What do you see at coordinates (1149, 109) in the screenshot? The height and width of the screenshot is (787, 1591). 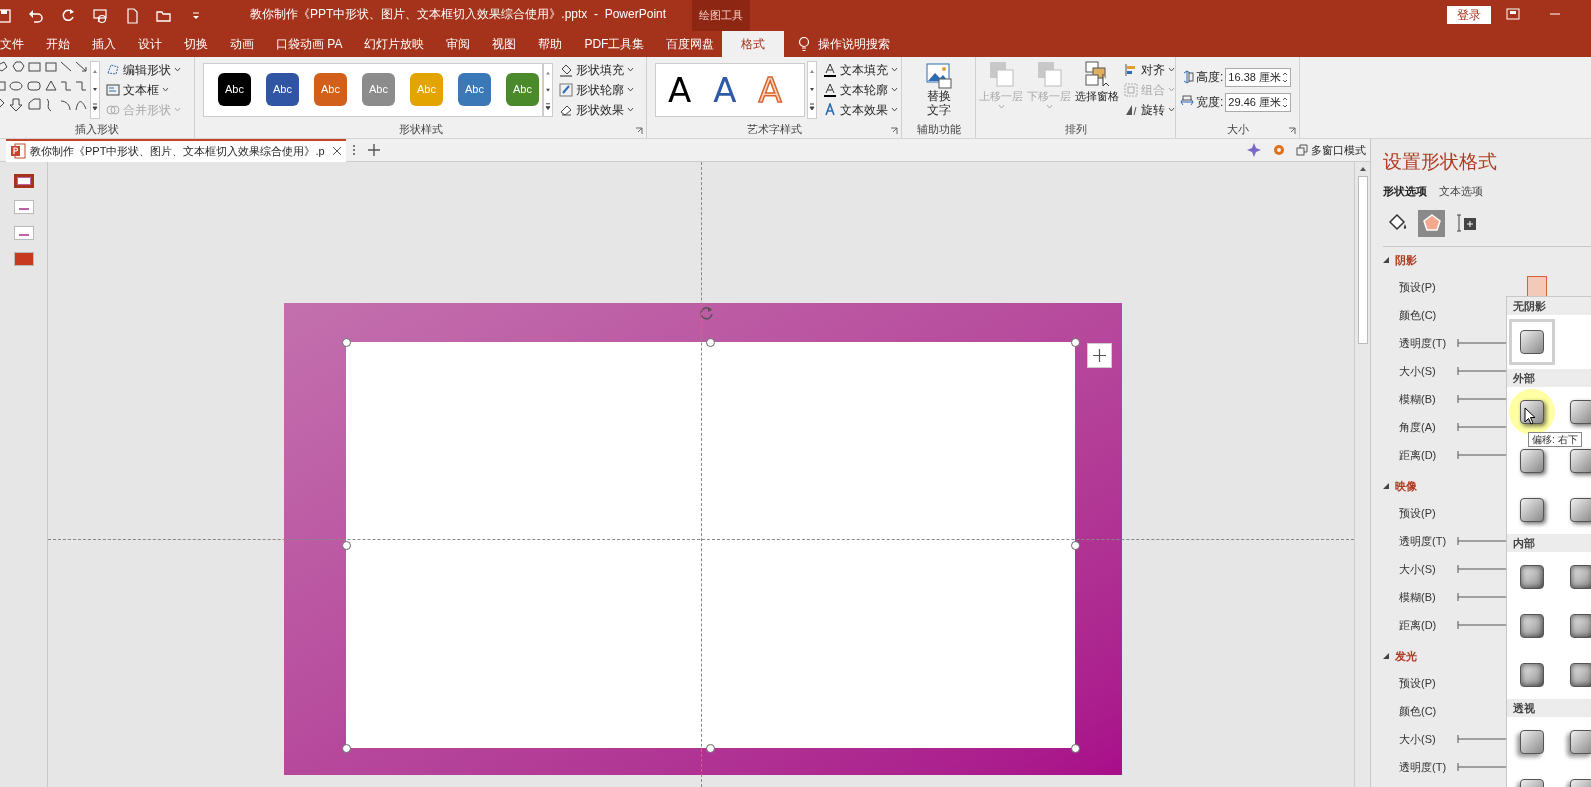 I see `ribbon-button: 旋转` at bounding box center [1149, 109].